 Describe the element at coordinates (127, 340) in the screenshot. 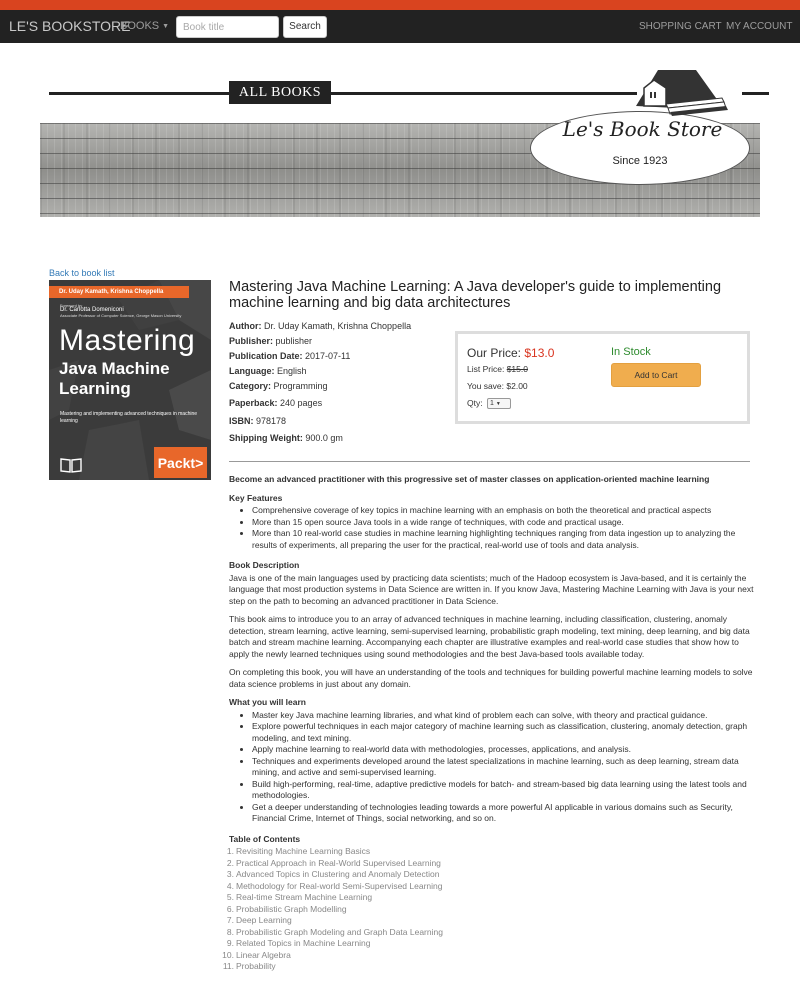

I see `cover-title-line1: Mastering` at that location.